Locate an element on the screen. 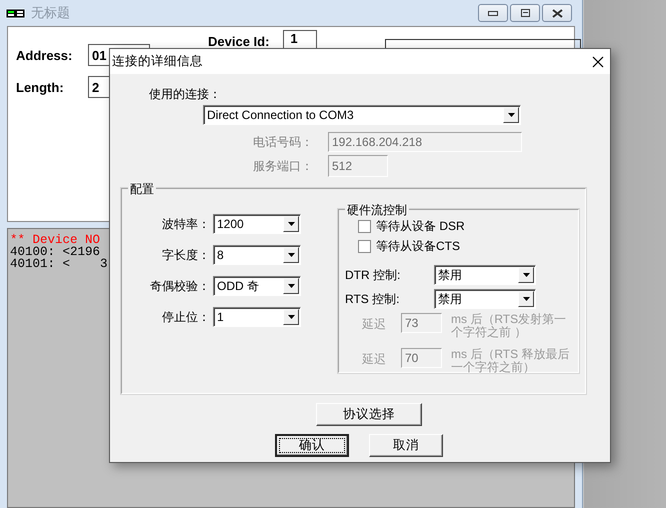  field-label: 服务端口： is located at coordinates (282, 166).